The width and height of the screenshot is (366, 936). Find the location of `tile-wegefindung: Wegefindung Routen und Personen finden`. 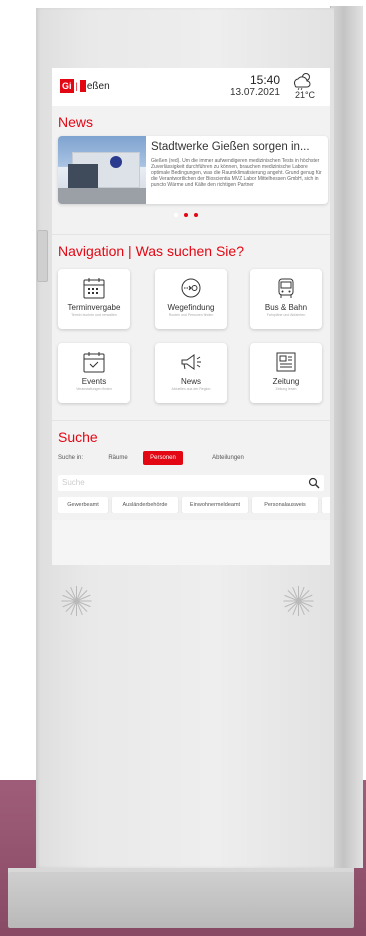

tile-wegefindung: Wegefindung Routen und Personen finden is located at coordinates (191, 299).